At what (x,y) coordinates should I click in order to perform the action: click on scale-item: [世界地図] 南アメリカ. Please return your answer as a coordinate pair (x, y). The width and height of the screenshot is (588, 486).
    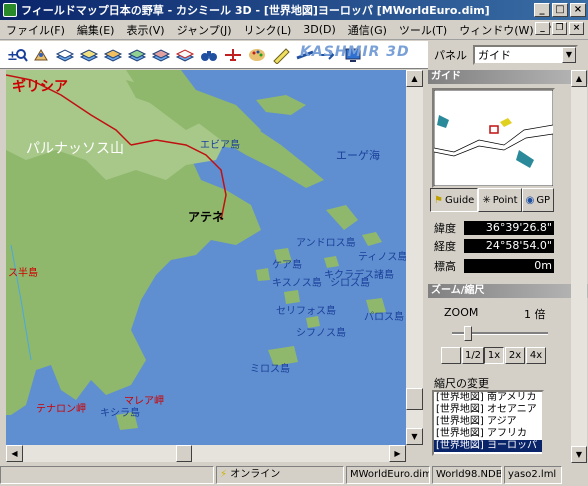
    Looking at the image, I should click on (488, 398).